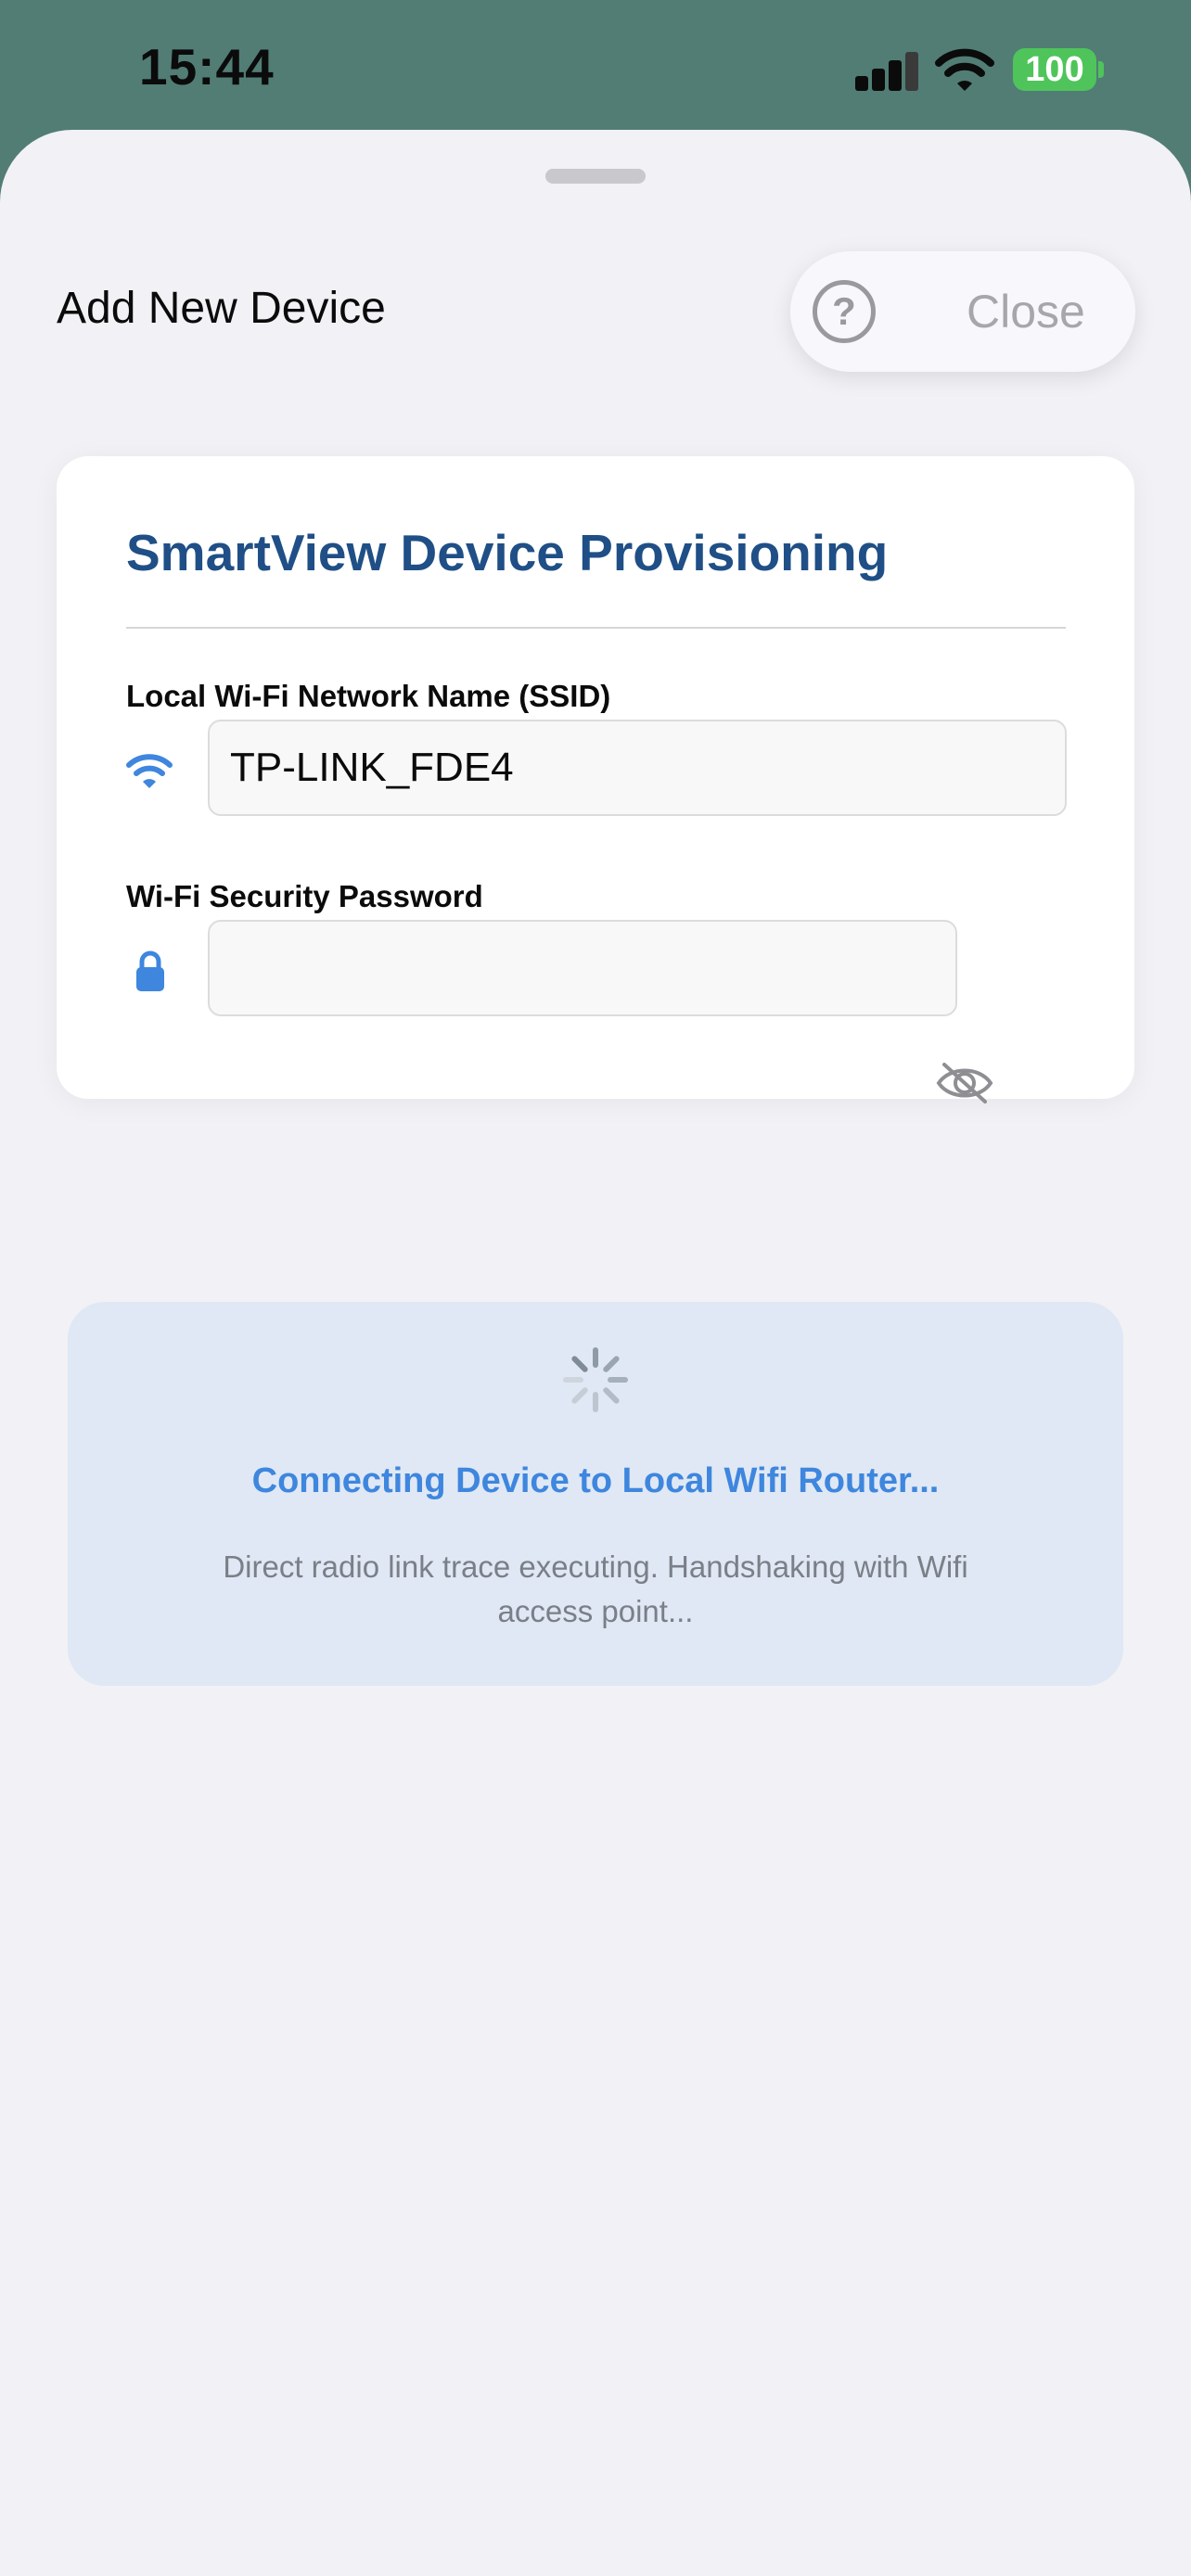 The height and width of the screenshot is (2576, 1191). I want to click on lock-icon, so click(150, 970).